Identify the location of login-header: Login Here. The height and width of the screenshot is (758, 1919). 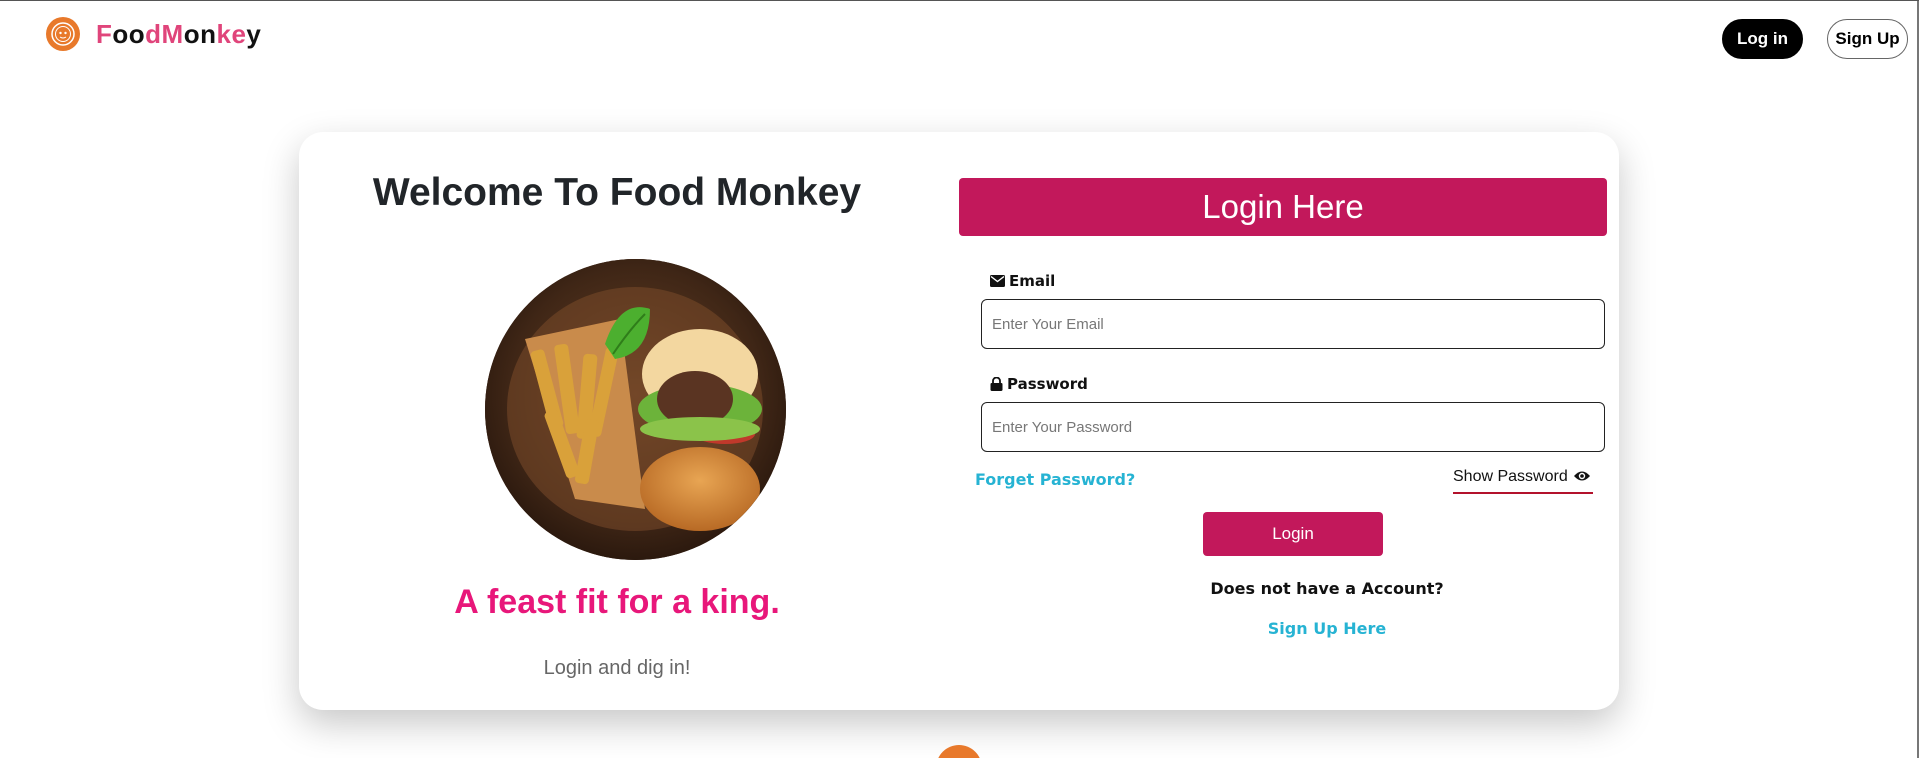
(1283, 207).